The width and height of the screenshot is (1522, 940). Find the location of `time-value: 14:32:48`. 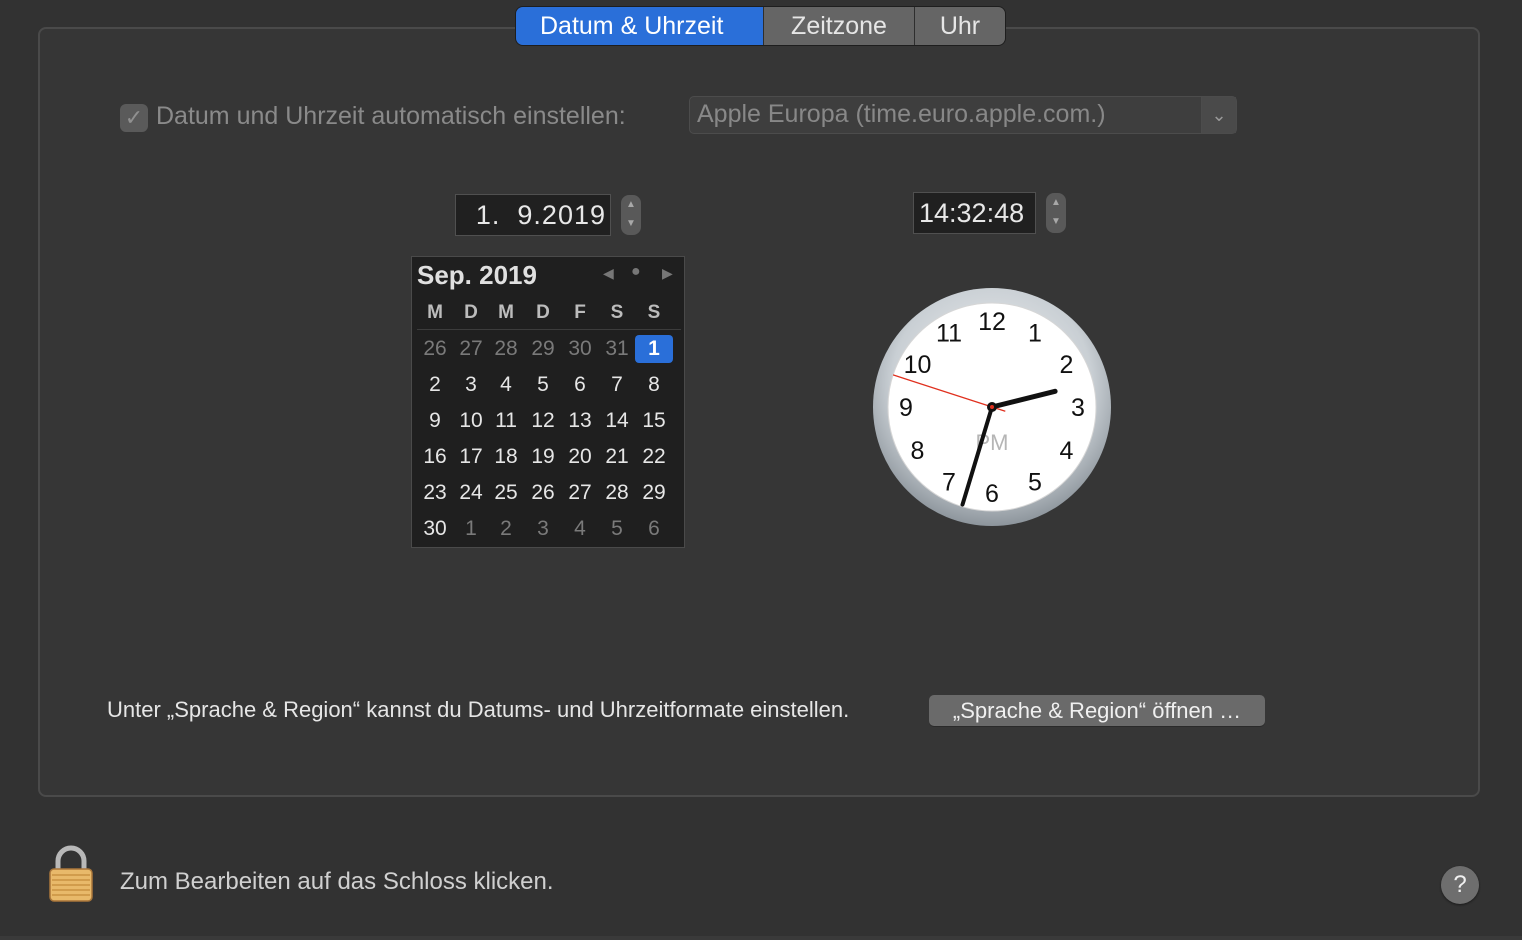

time-value: 14:32:48 is located at coordinates (972, 213).